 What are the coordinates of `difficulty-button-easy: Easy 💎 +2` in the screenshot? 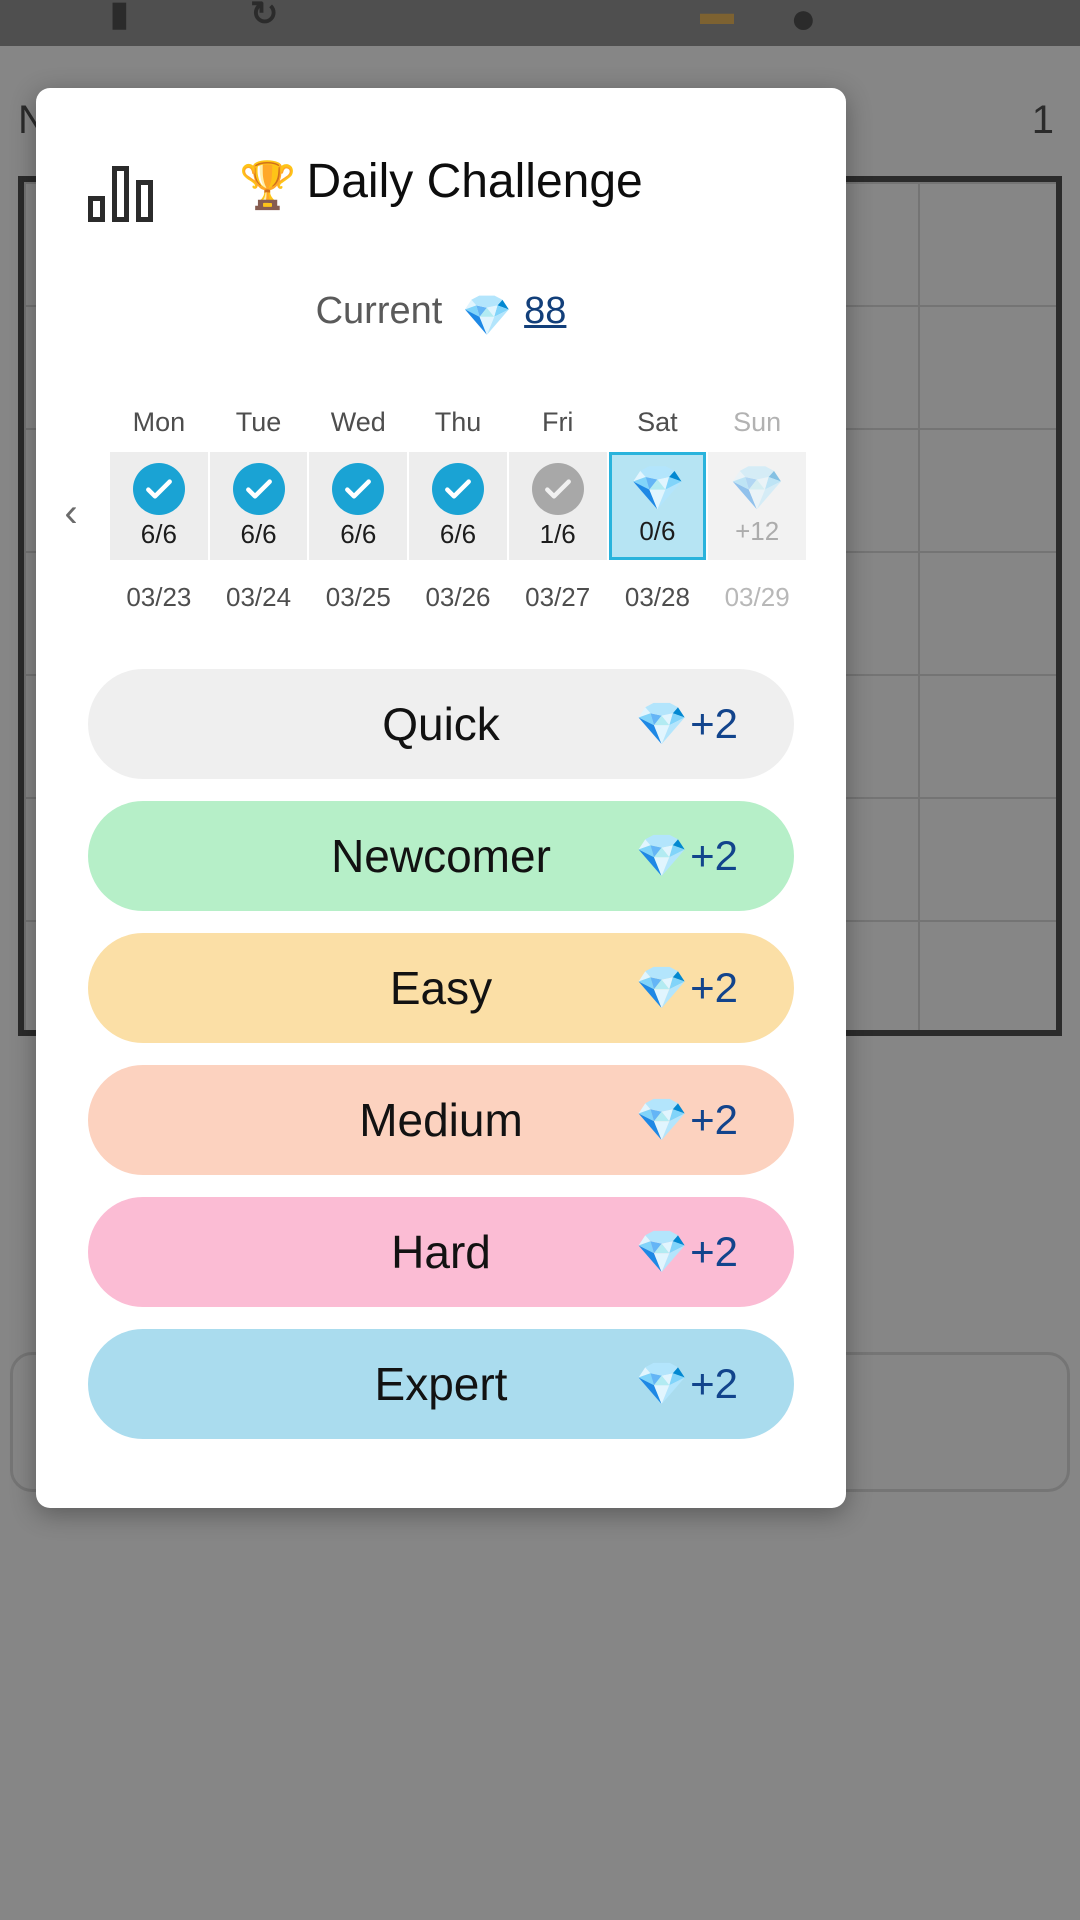 It's located at (441, 988).